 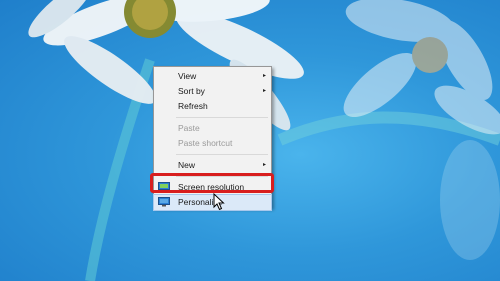 What do you see at coordinates (187, 76) in the screenshot?
I see `menu-item-label: View` at bounding box center [187, 76].